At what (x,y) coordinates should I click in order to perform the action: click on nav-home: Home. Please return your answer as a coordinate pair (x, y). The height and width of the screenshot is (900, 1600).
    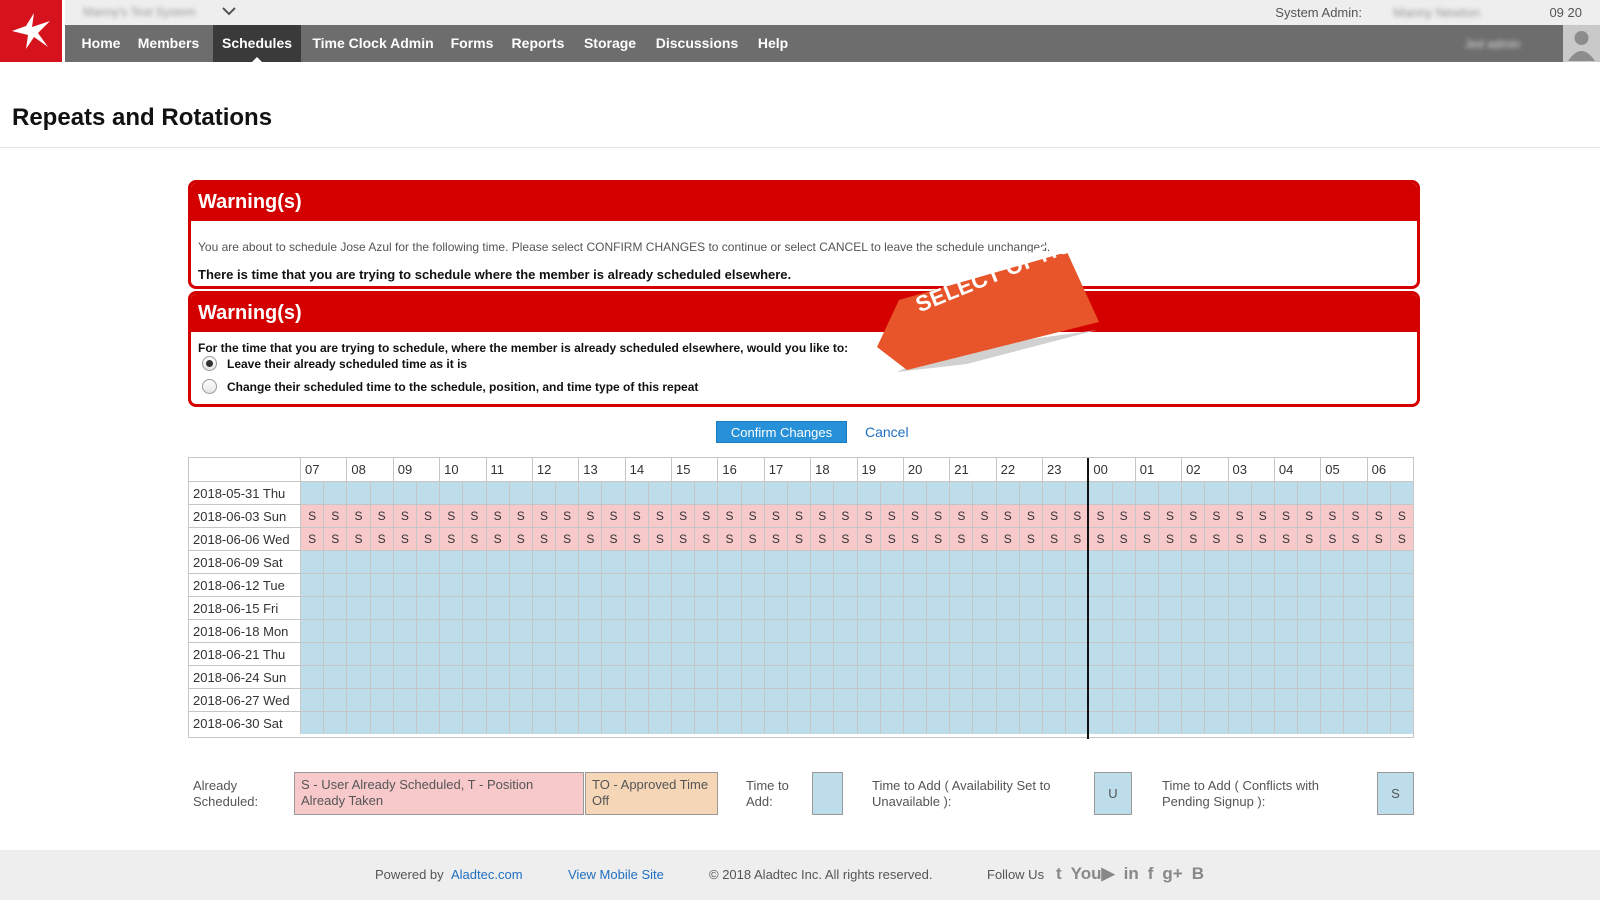
    Looking at the image, I should click on (101, 43).